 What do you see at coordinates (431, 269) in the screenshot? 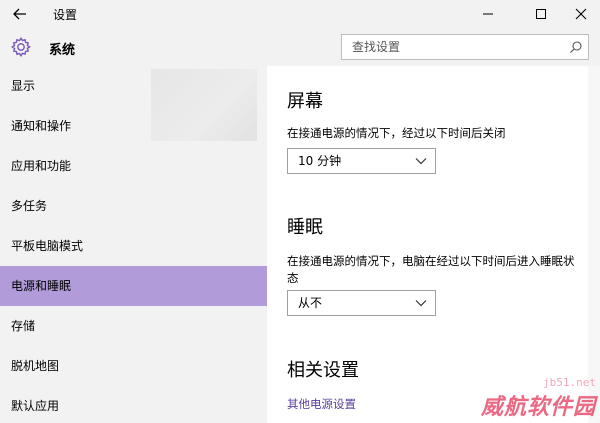
I see `sleep-section-description: 在接通电源的情况下，电脑在经过以下时间后进入睡眠状态` at bounding box center [431, 269].